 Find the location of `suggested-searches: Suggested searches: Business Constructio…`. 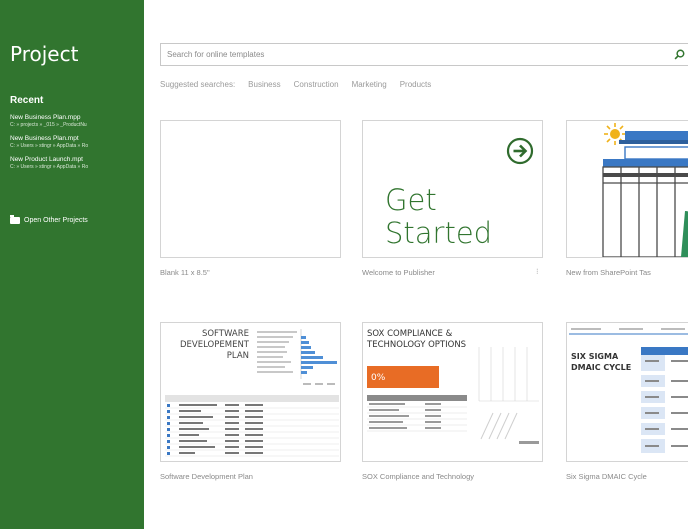

suggested-searches: Suggested searches: Business Constructio… is located at coordinates (295, 84).